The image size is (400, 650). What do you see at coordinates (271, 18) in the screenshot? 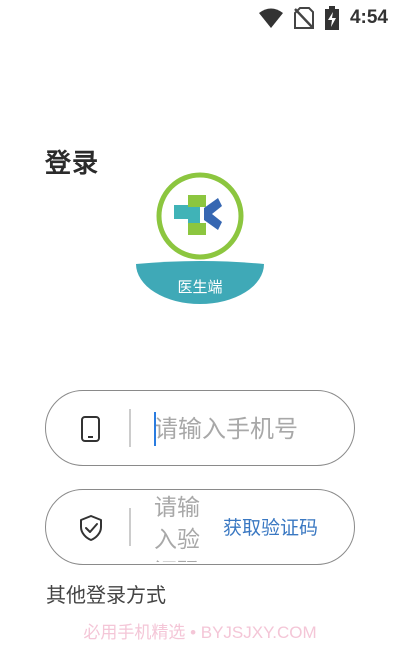
I see `wifi-icon` at bounding box center [271, 18].